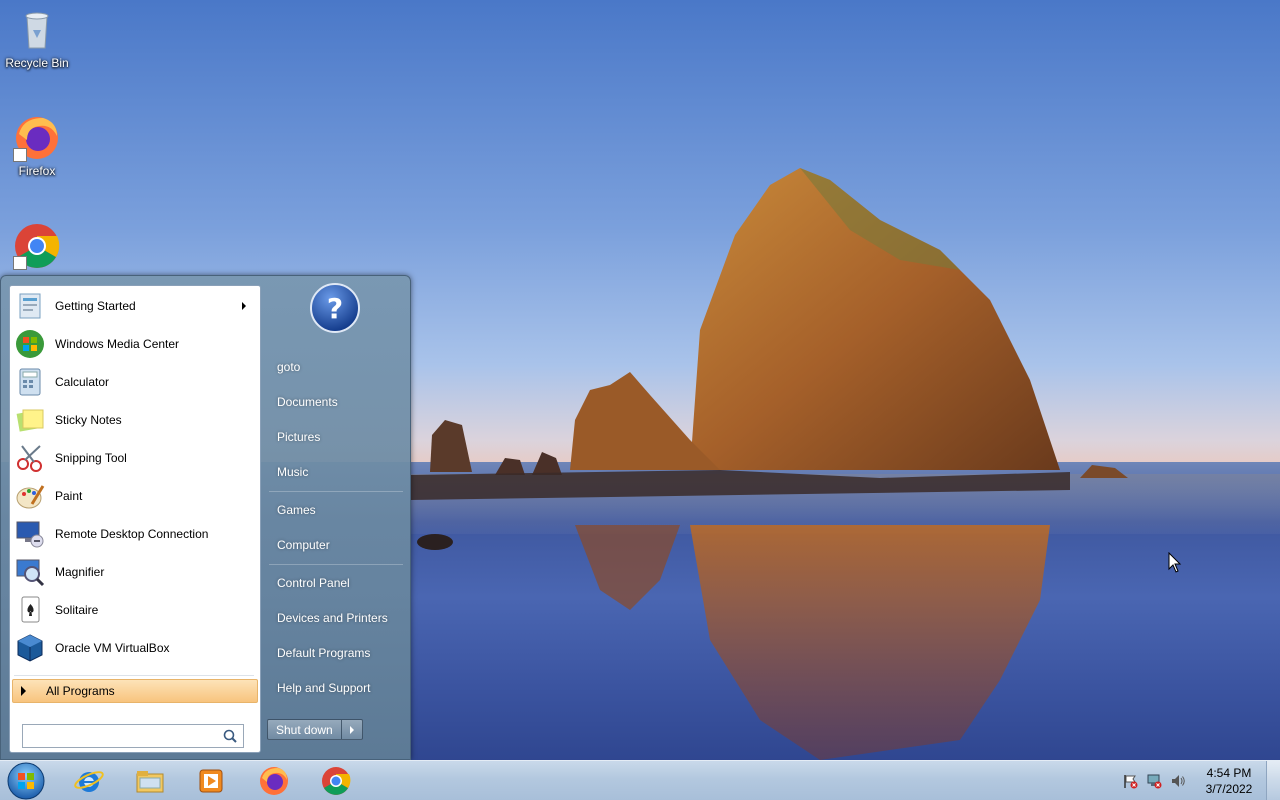 The image size is (1280, 800). Describe the element at coordinates (1229, 781) in the screenshot. I see `taskbar-clock: 4:54 PM 3/7/2022` at that location.